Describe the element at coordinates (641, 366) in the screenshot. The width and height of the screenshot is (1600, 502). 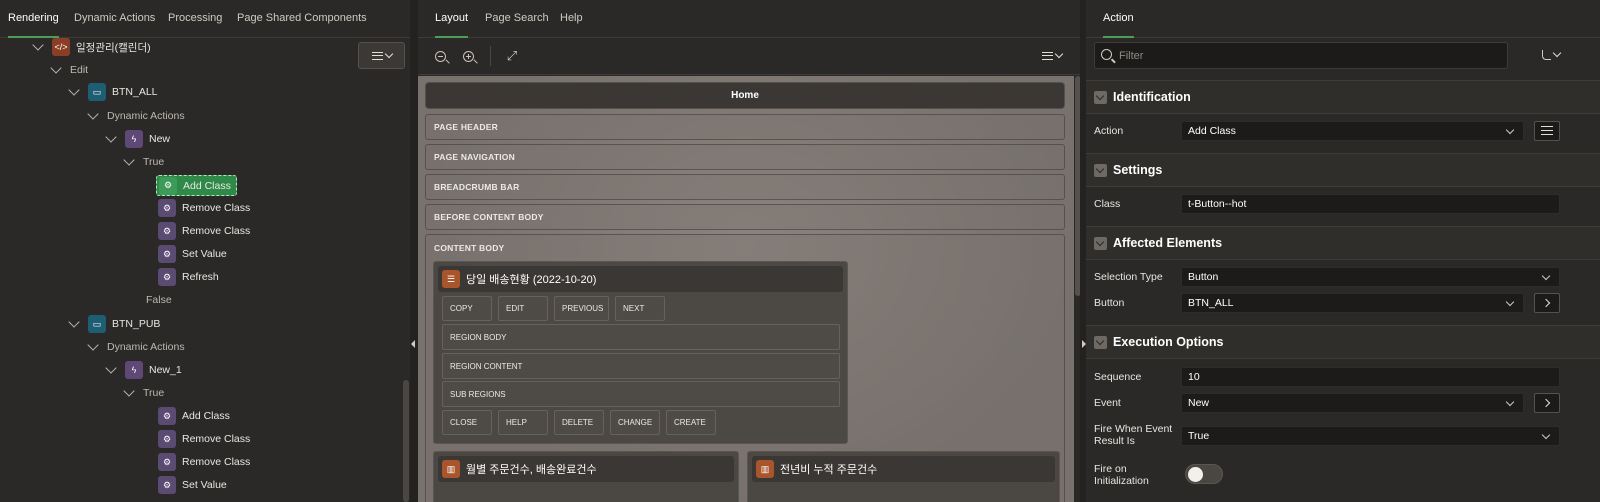
I see `slot-region-content: REGION CONTENT` at that location.